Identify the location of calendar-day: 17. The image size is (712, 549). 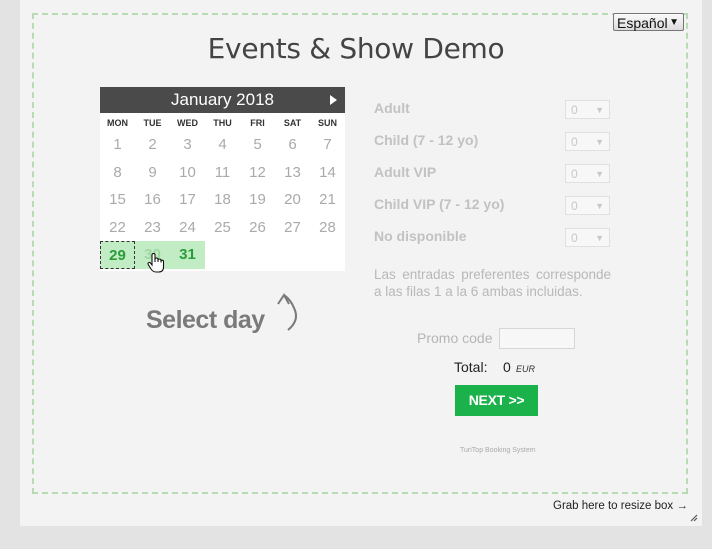
(187, 199).